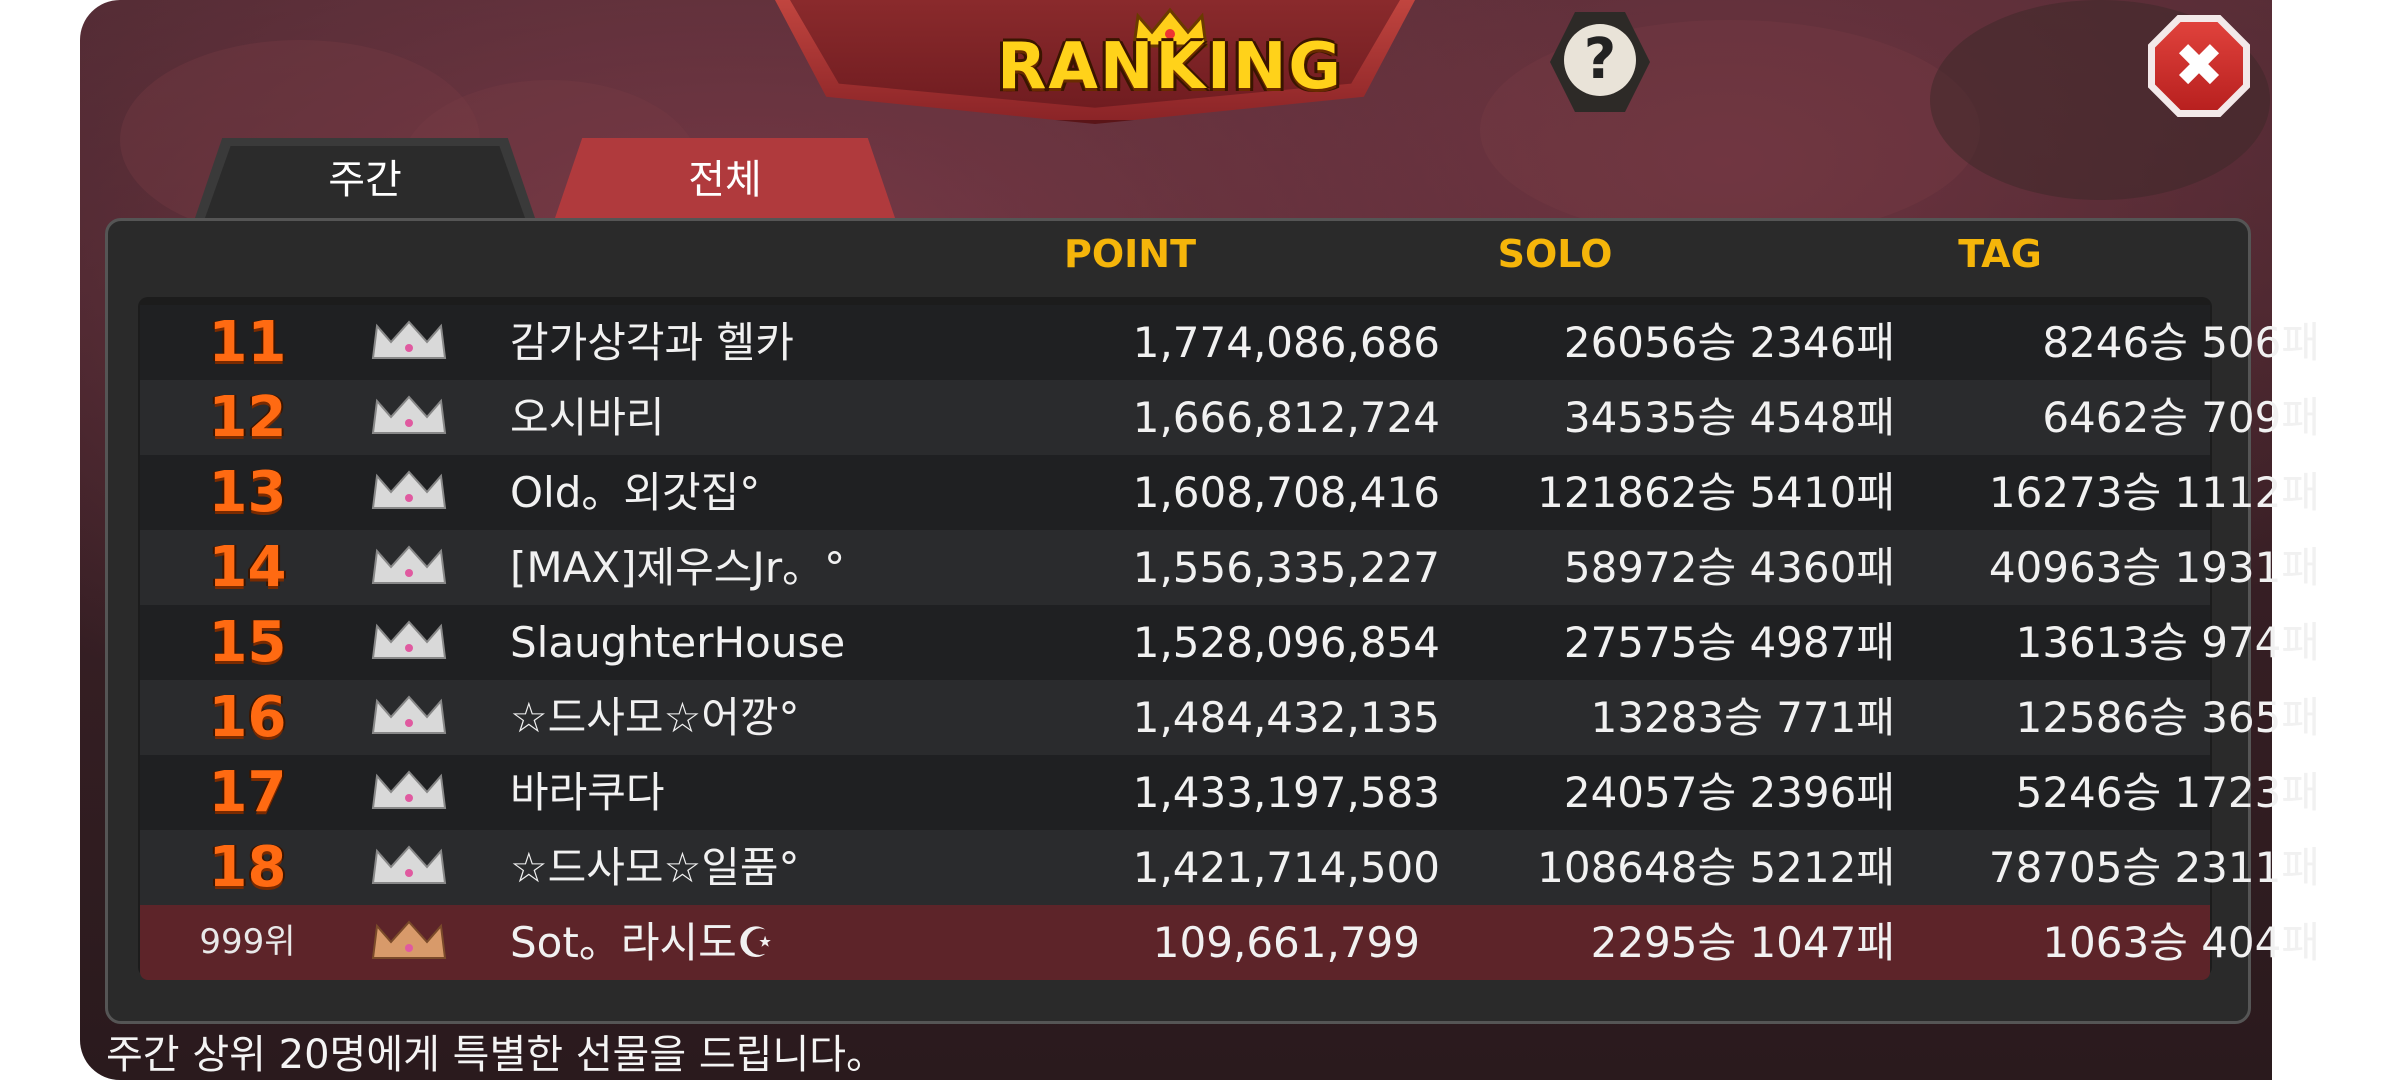 Image resolution: width=2400 pixels, height=1080 pixels. What do you see at coordinates (247, 792) in the screenshot?
I see `rank-number: 17` at bounding box center [247, 792].